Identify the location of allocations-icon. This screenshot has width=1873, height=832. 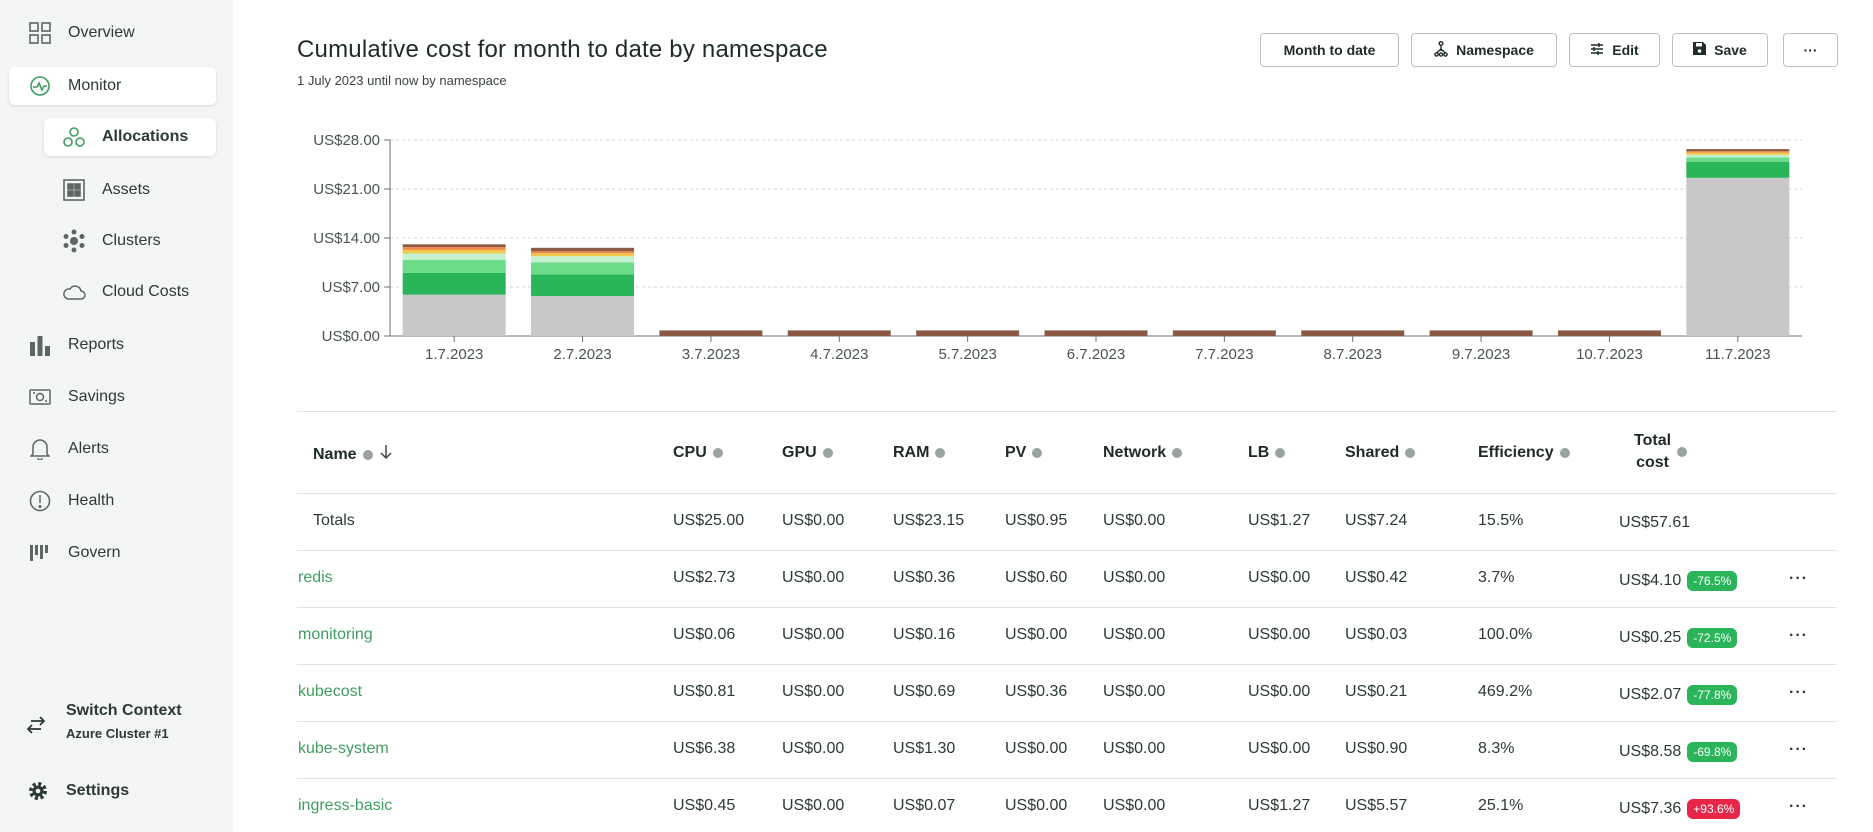
(74, 137).